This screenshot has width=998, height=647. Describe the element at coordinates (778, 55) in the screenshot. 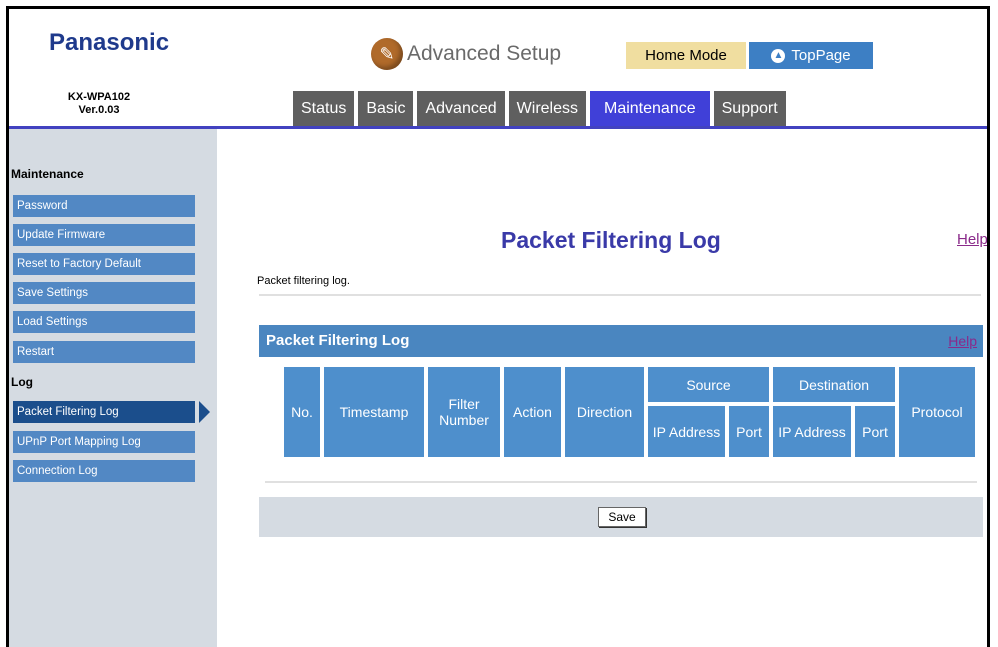

I see `arrow-up-icon: ▲` at that location.